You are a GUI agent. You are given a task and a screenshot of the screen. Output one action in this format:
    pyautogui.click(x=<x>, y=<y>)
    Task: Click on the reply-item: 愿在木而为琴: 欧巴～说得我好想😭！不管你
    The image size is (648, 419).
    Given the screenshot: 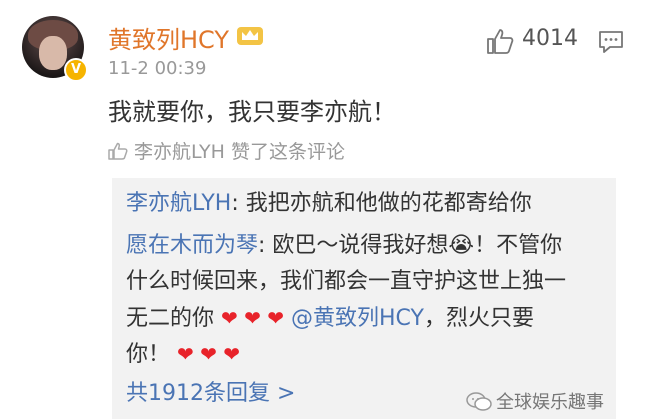 What is the action you would take?
    pyautogui.click(x=344, y=246)
    